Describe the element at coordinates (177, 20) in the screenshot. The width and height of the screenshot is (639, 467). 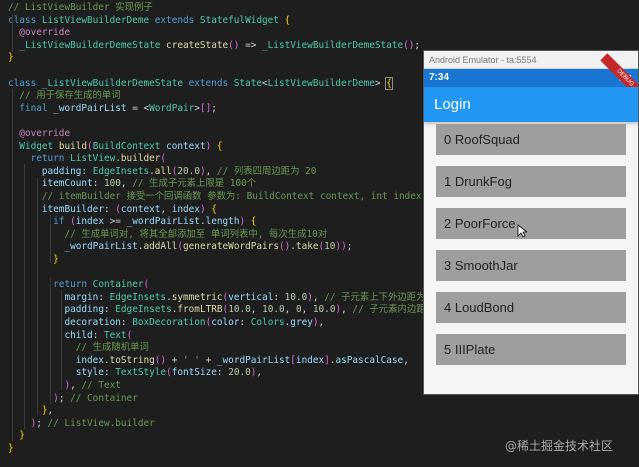
I see `code-token: extends` at that location.